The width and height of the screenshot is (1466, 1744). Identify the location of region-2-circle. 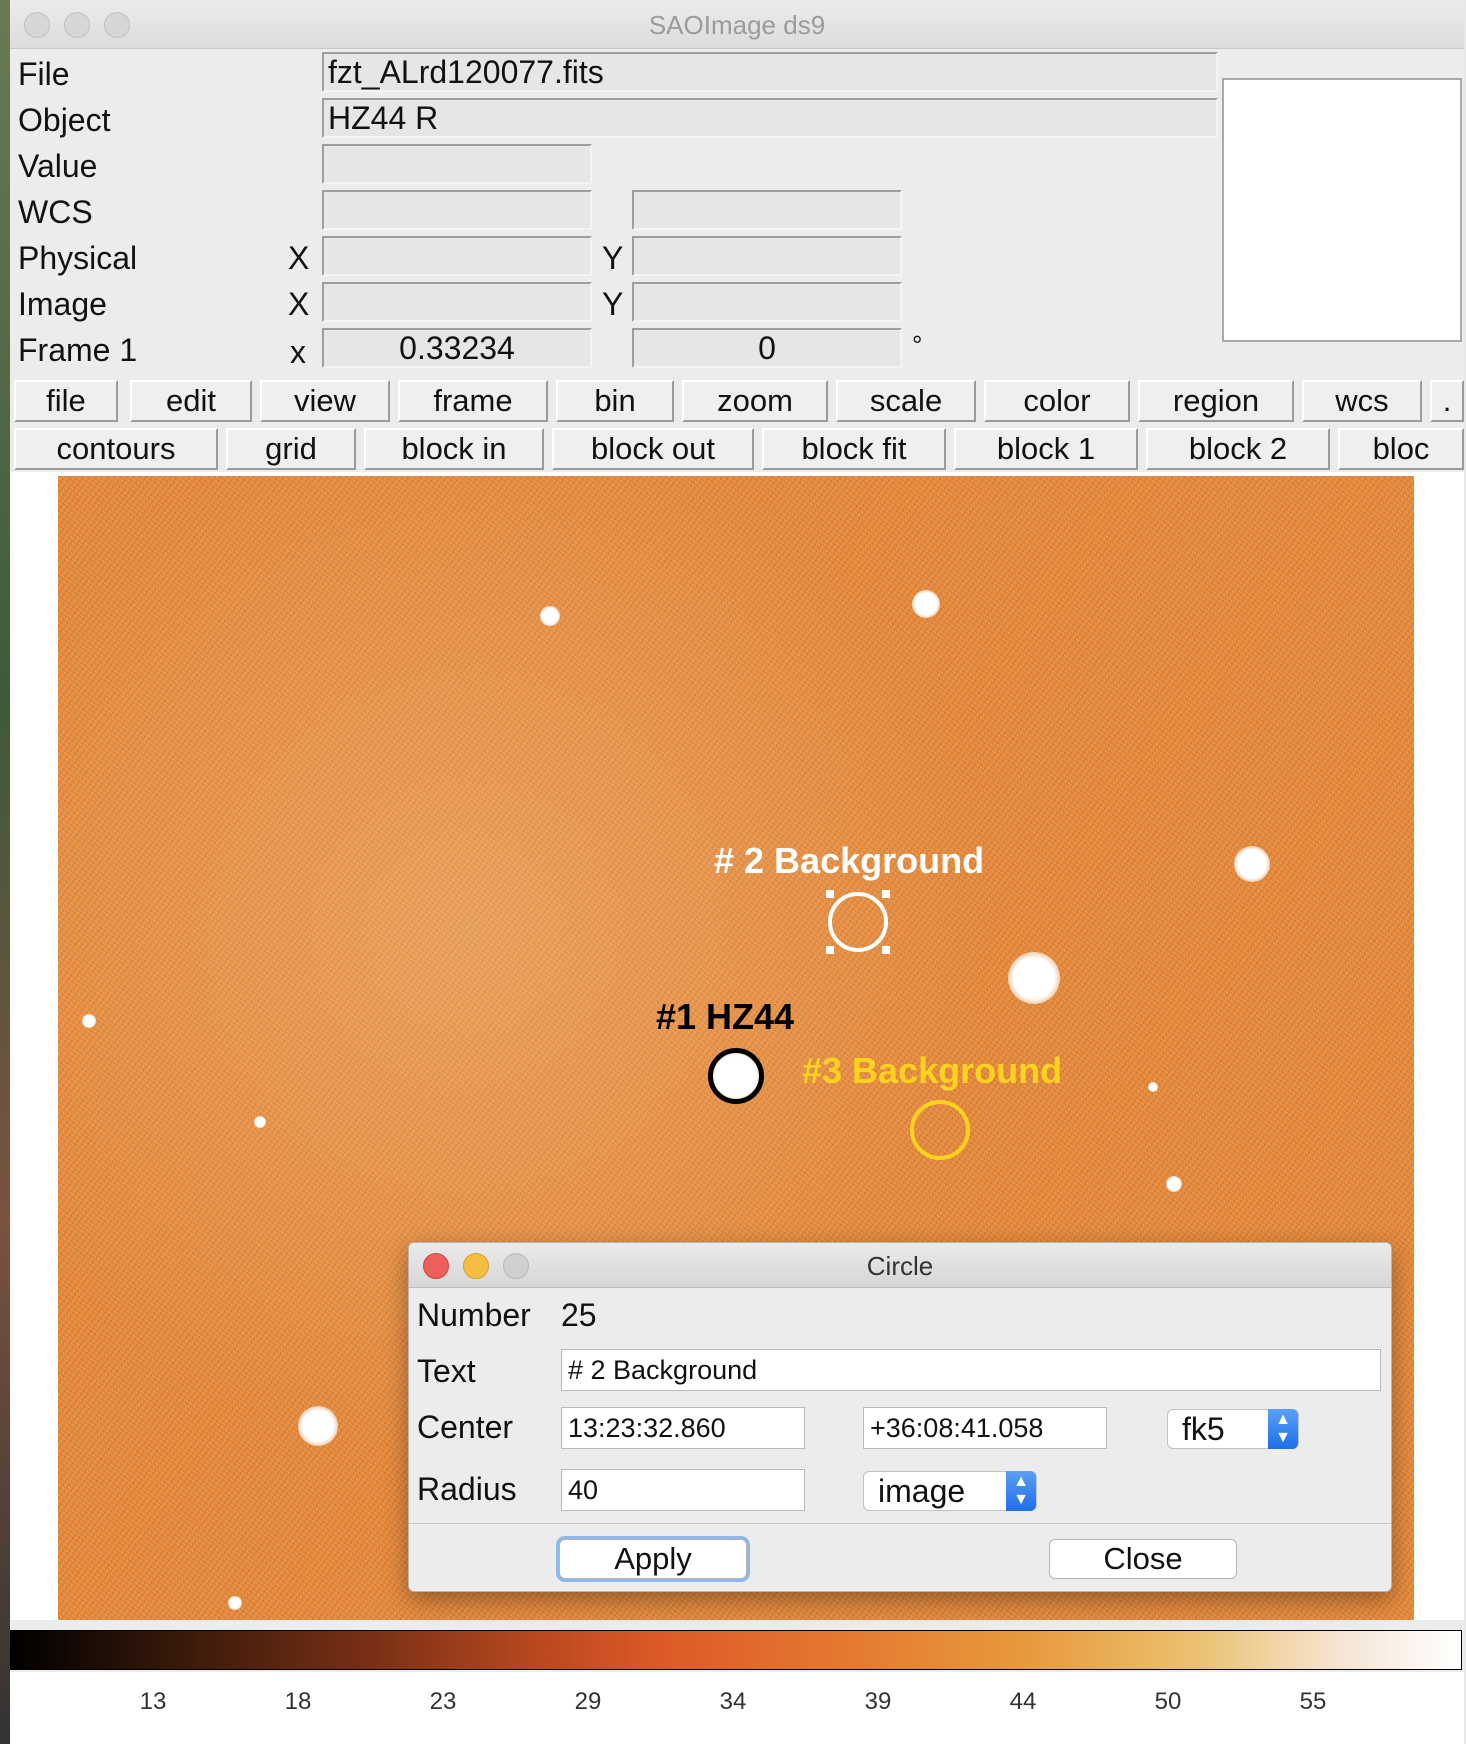
(858, 922).